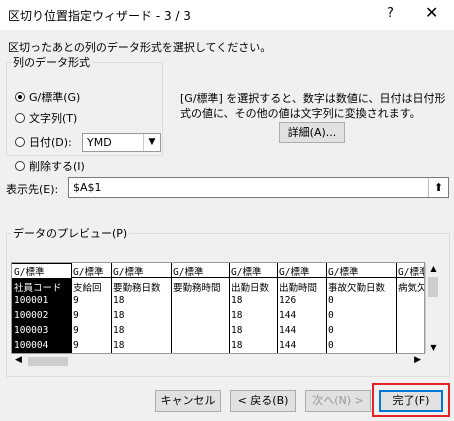 This screenshot has height=421, width=454. I want to click on data-preview-legend: データのプレビュー(P), so click(70, 233).